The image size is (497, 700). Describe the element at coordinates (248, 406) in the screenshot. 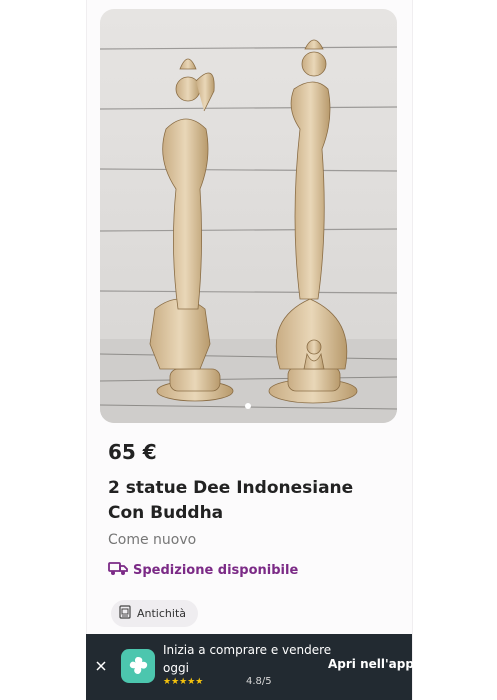

I see `carousel-dot-active` at that location.